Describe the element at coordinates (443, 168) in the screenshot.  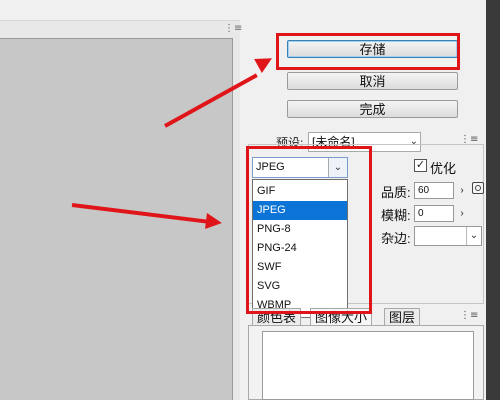
I see `optimize-label: 优化` at that location.